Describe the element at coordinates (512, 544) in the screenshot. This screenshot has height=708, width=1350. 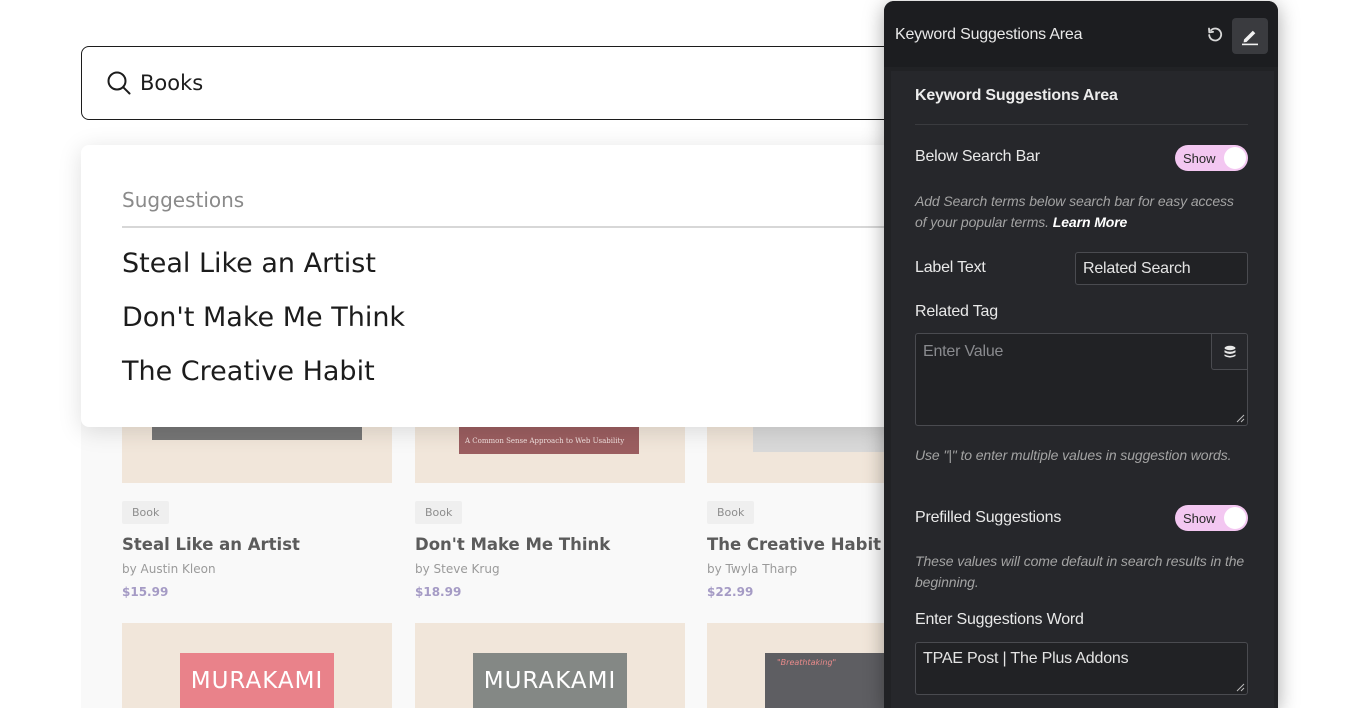
I see `product-title: Don't Make Me Think` at that location.